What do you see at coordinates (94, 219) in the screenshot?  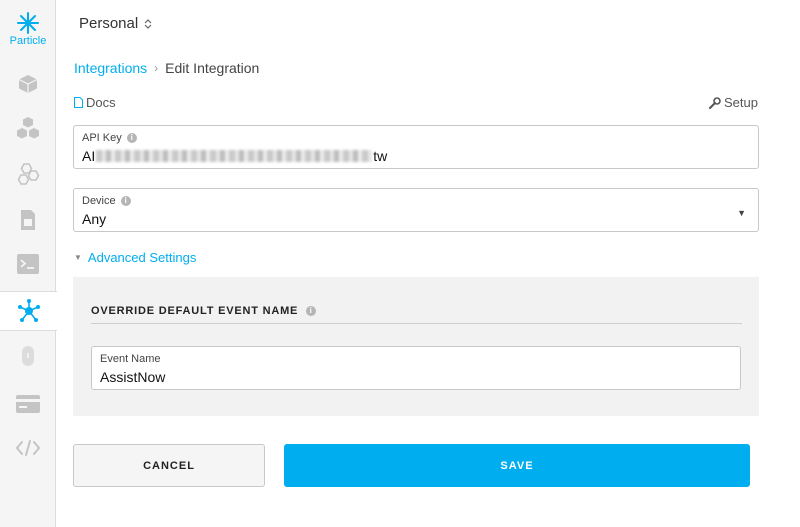 I see `device-value: Any` at bounding box center [94, 219].